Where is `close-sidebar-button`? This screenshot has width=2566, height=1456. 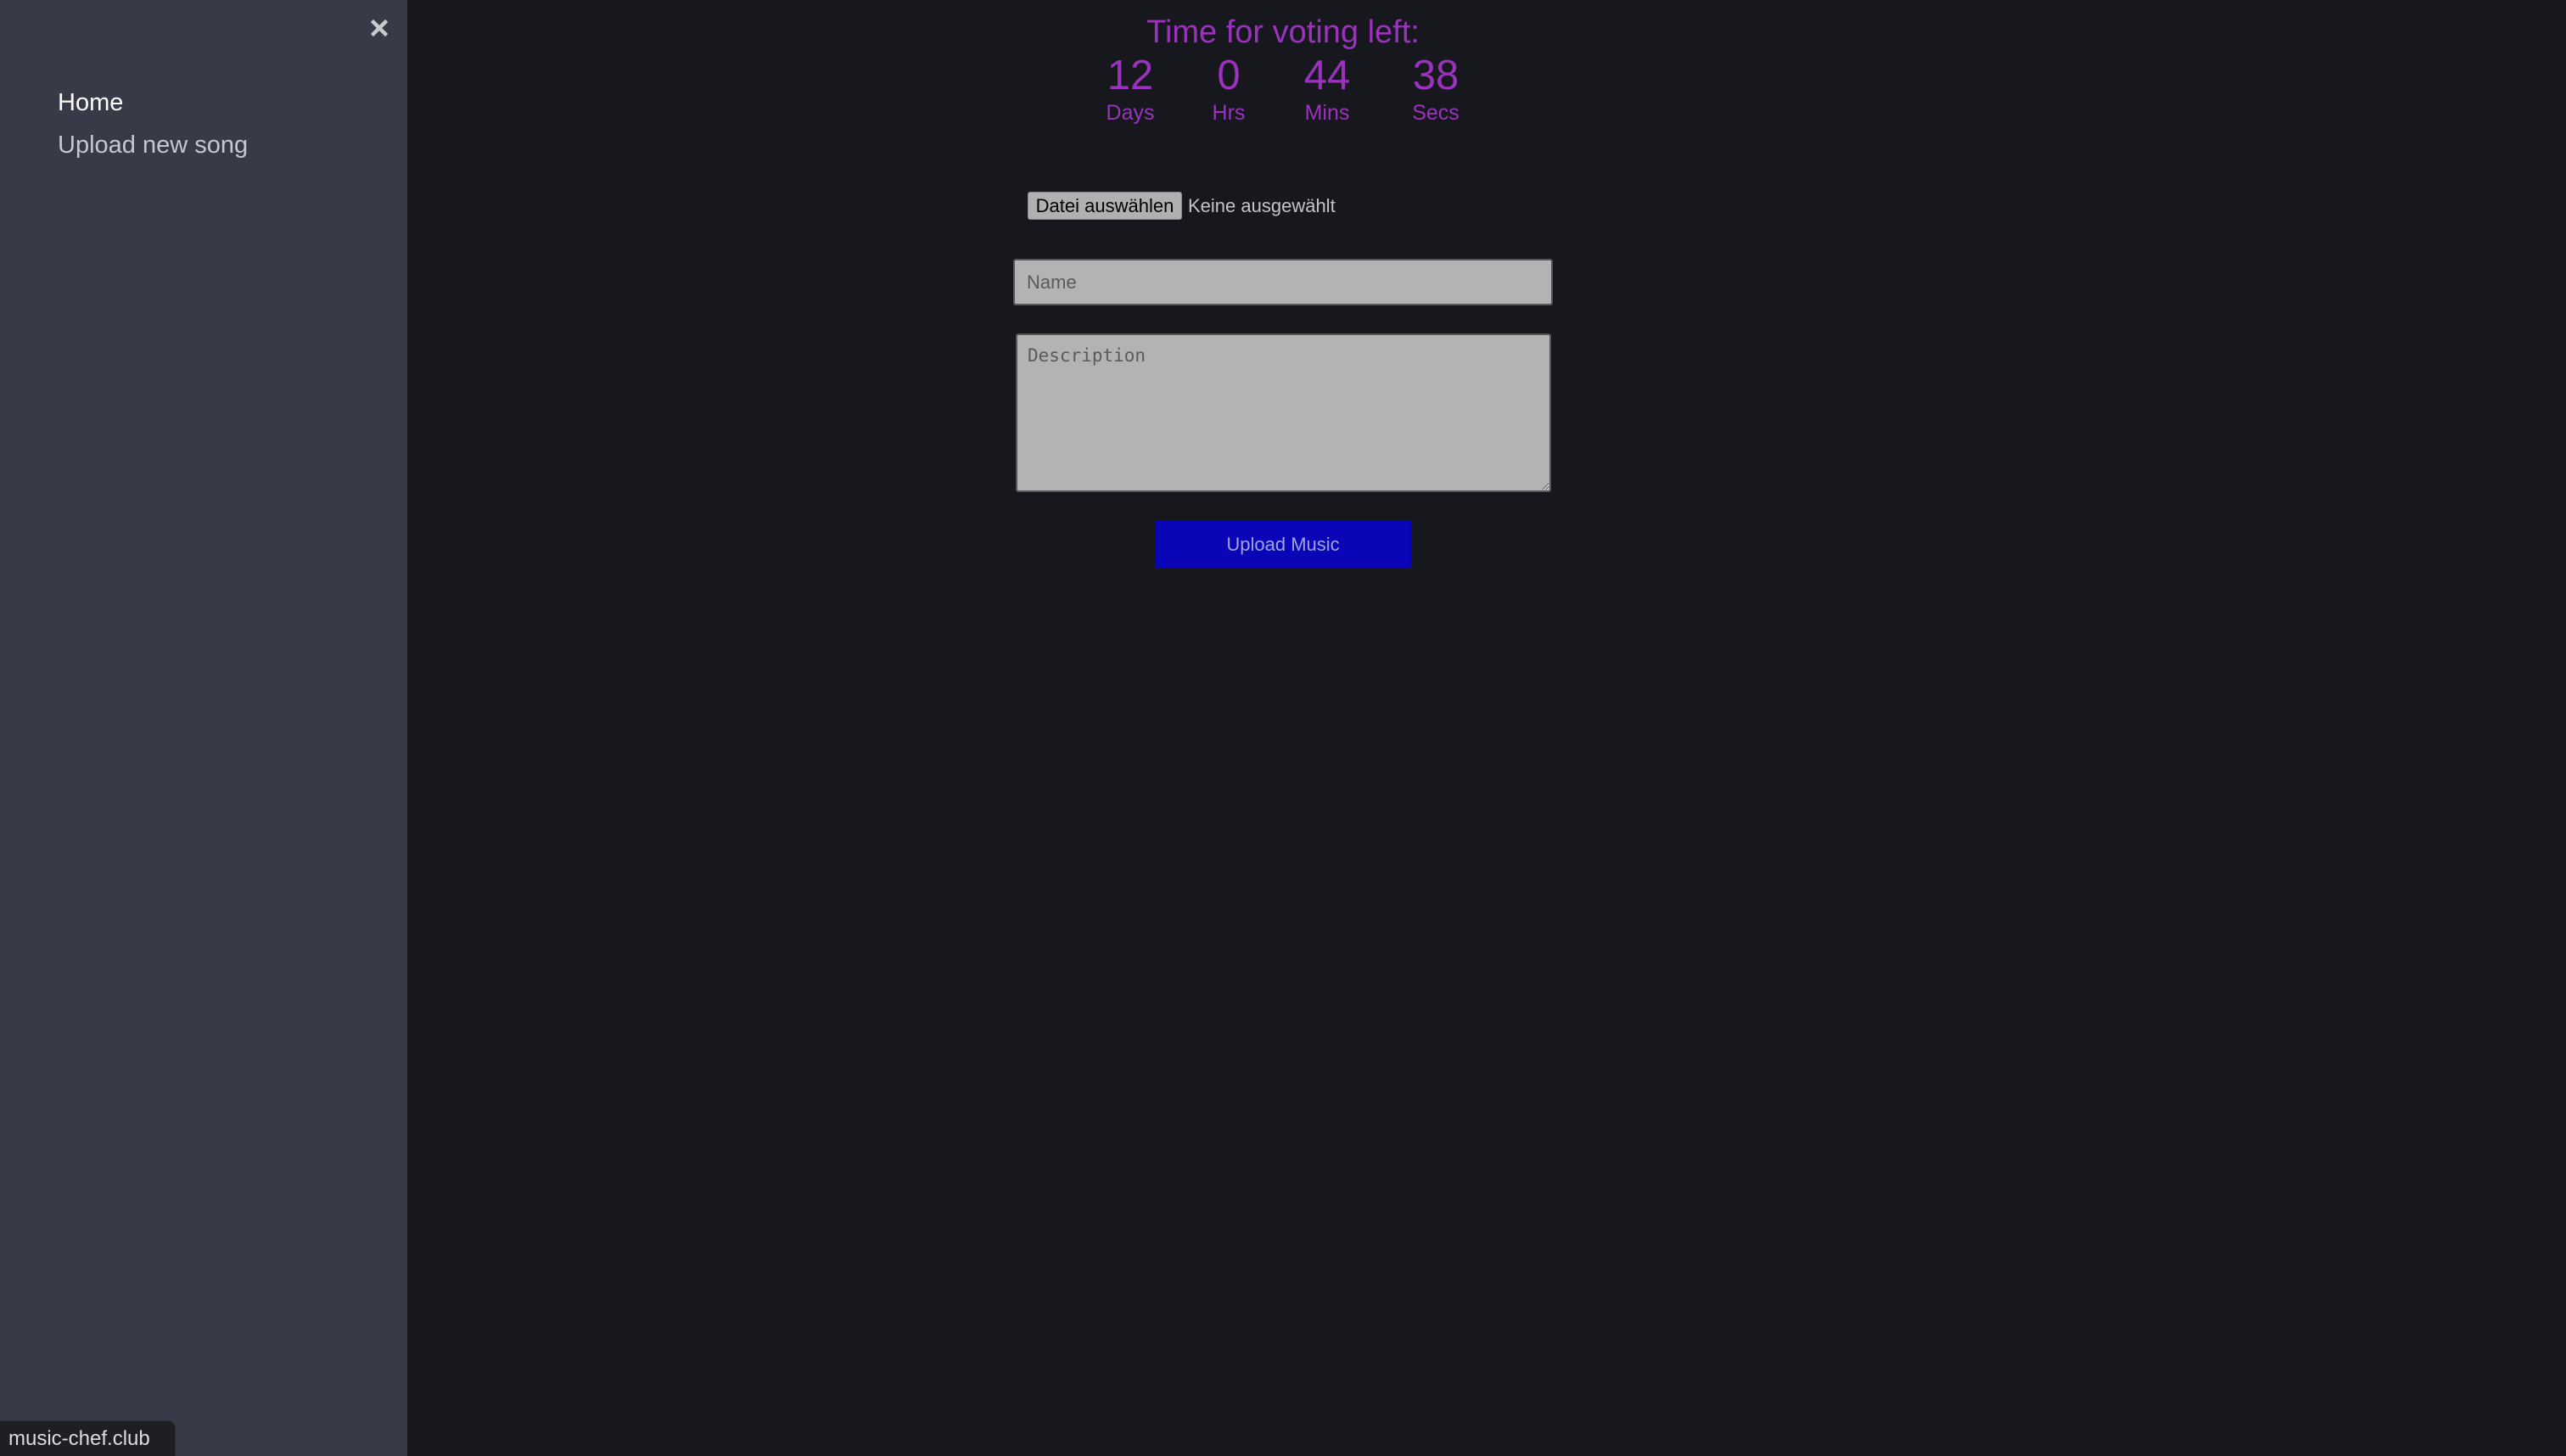
close-sidebar-button is located at coordinates (379, 28).